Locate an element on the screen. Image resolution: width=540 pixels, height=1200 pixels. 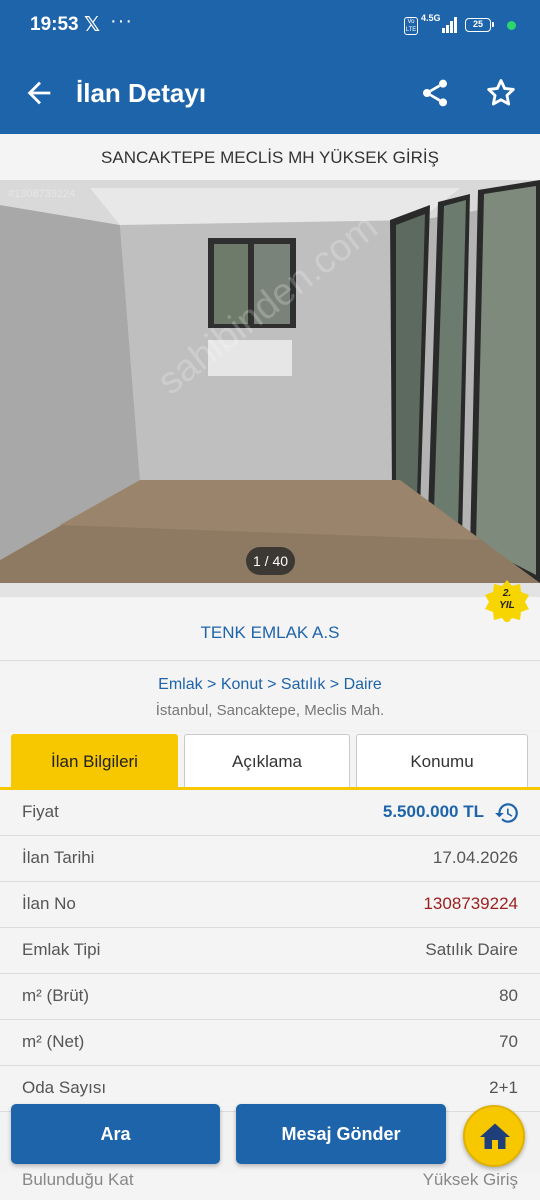
favorite-star-icon is located at coordinates (501, 93).